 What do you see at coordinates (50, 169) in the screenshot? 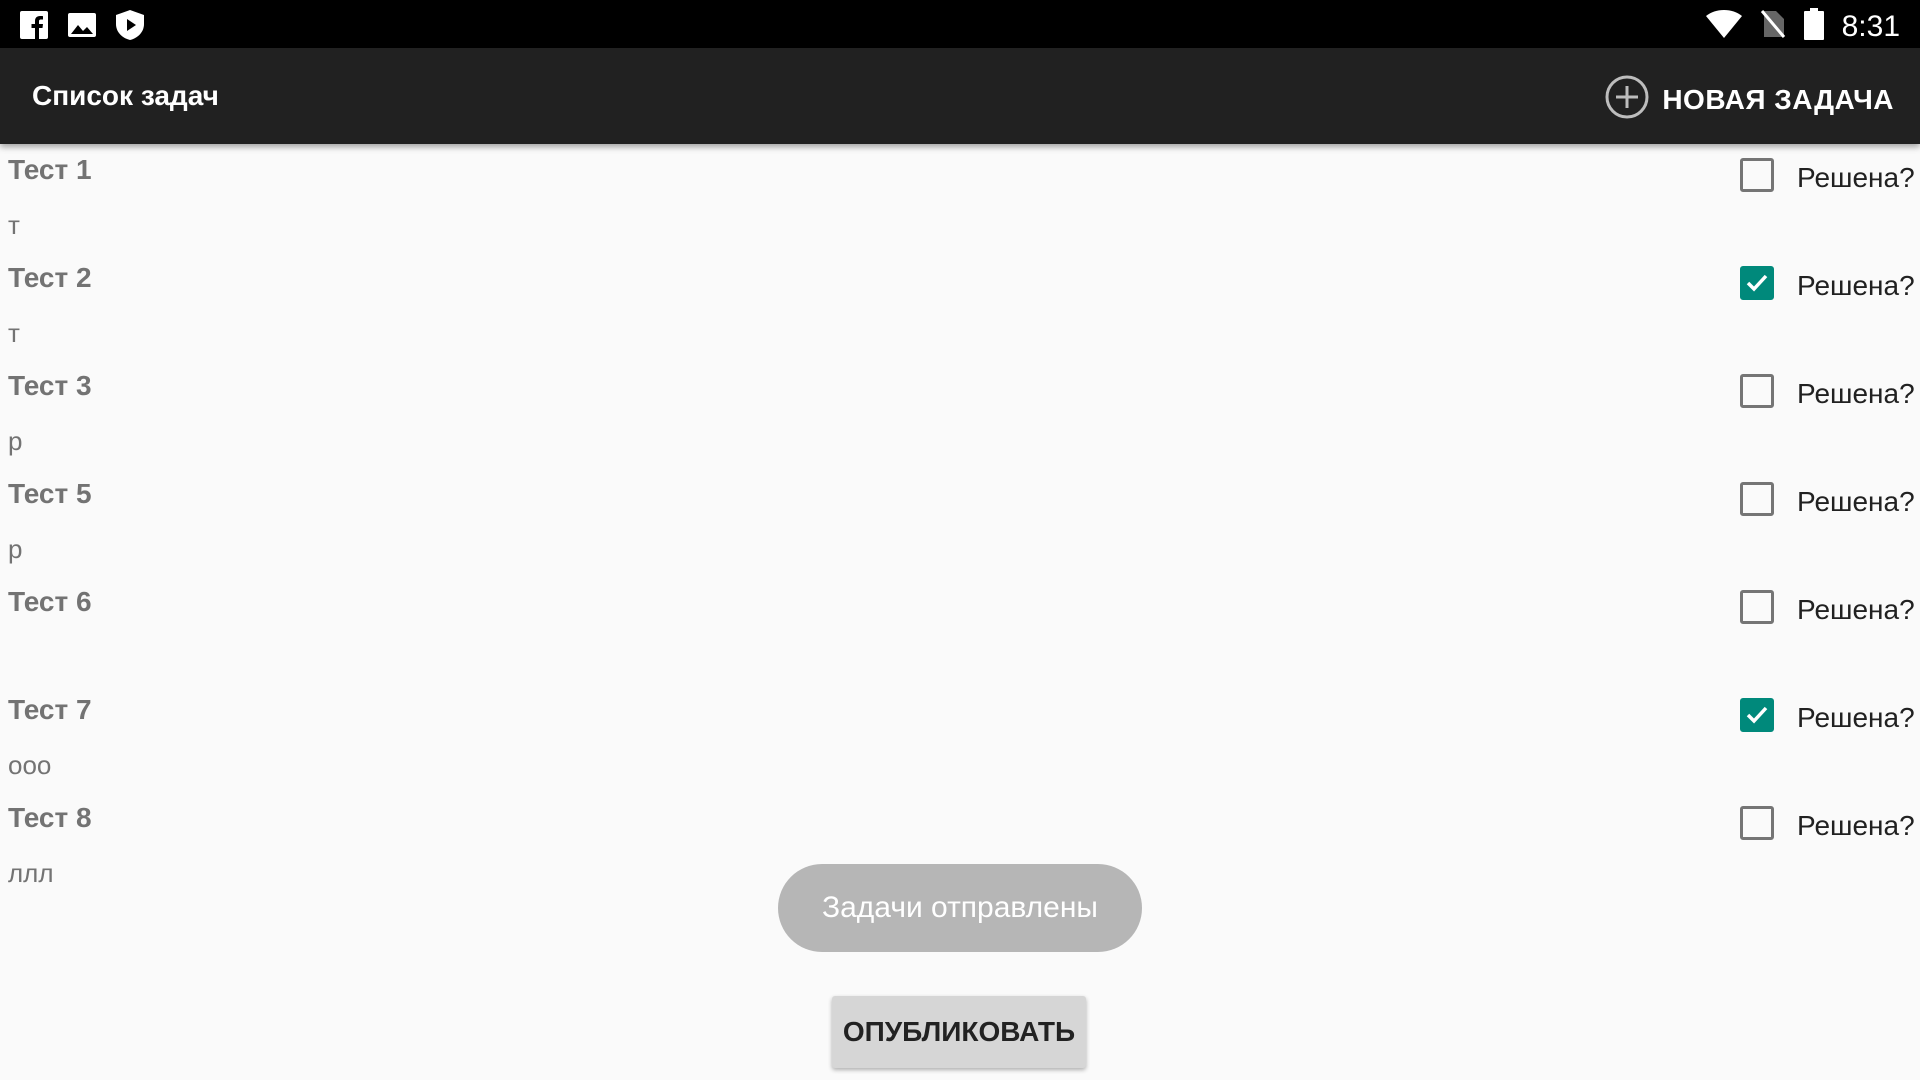
I see `task-title: Тест 1` at bounding box center [50, 169].